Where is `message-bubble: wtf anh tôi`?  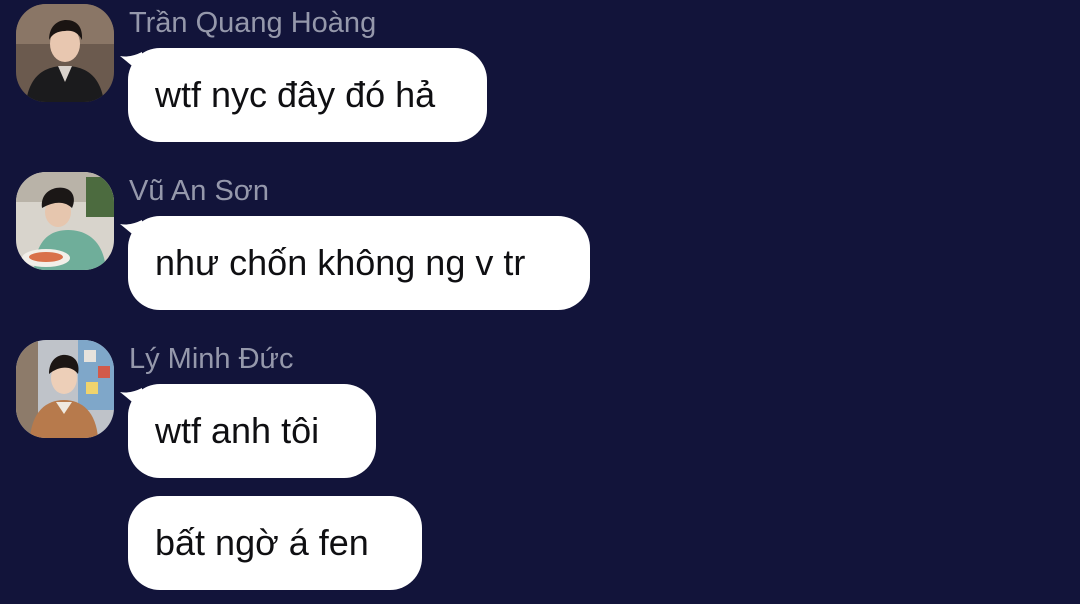
message-bubble: wtf anh tôi is located at coordinates (252, 431).